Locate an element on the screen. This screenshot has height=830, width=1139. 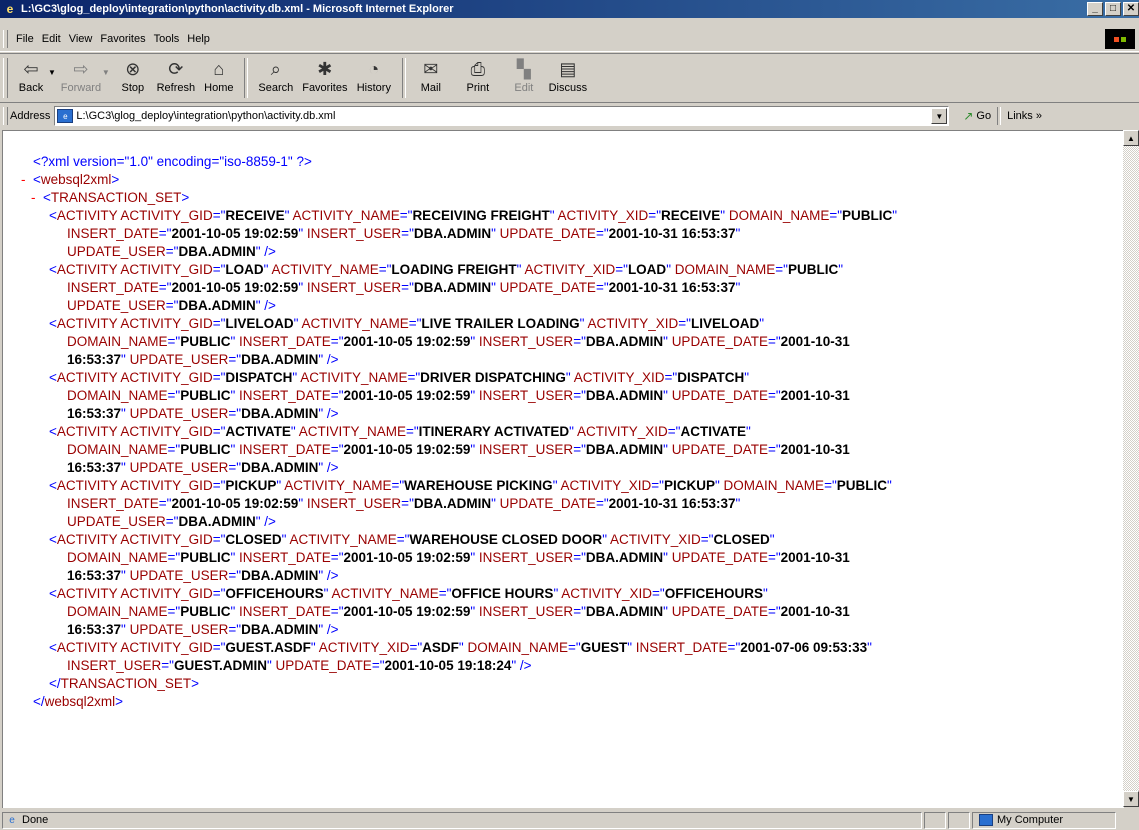
xml-attribute-value: 2001-10-31 is located at coordinates (815, 611).